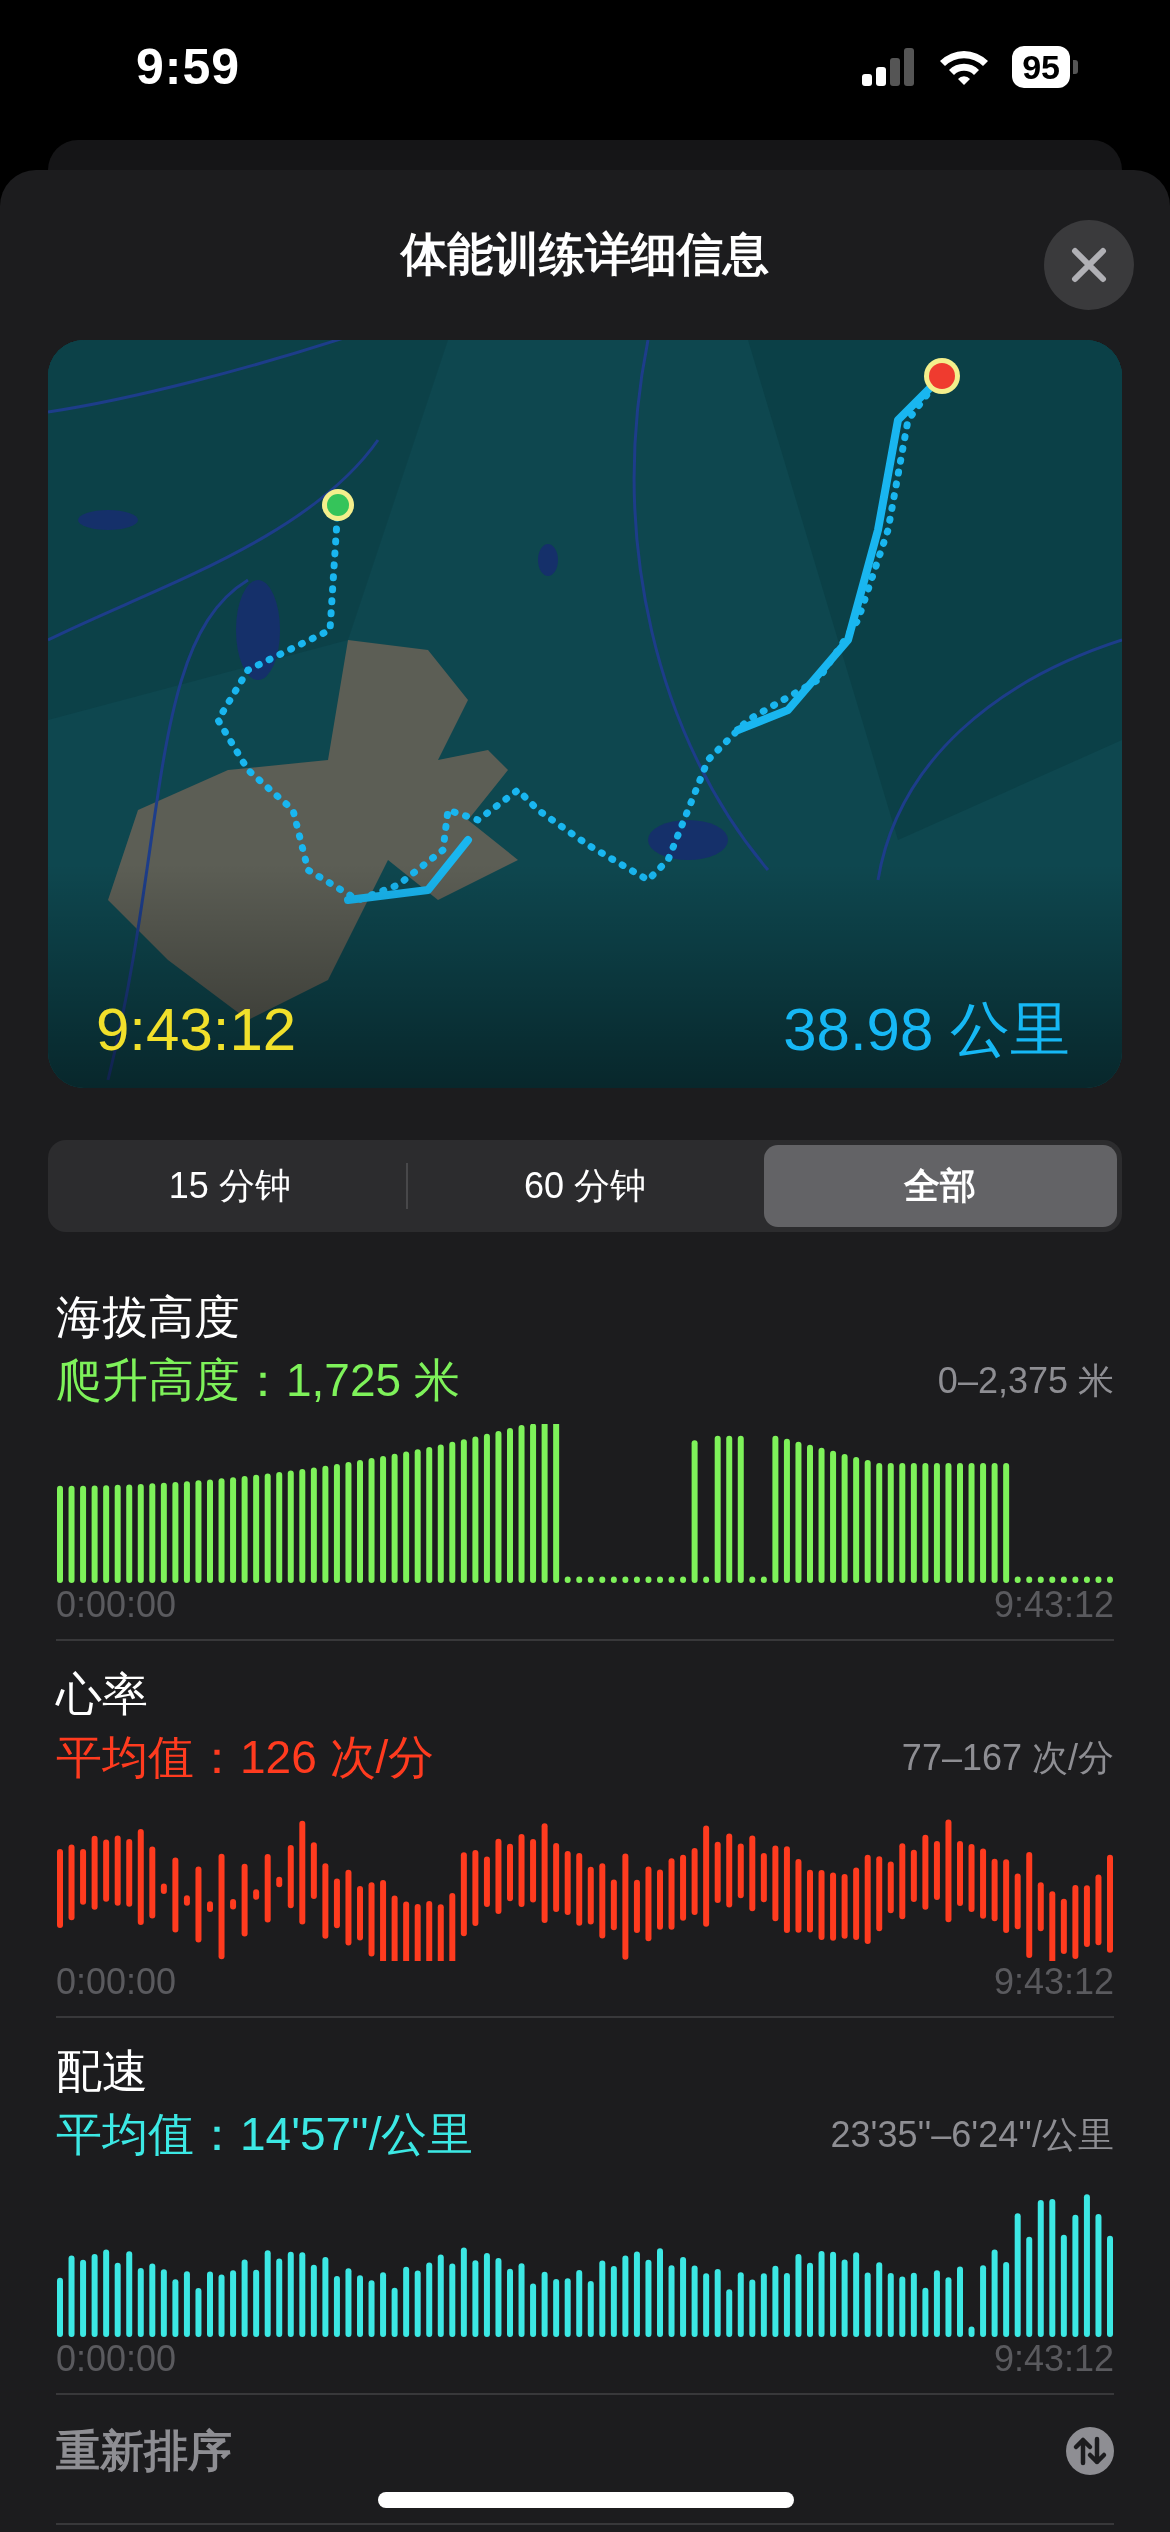 This screenshot has height=2532, width=1170. Describe the element at coordinates (964, 67) in the screenshot. I see `wifi-icon` at that location.